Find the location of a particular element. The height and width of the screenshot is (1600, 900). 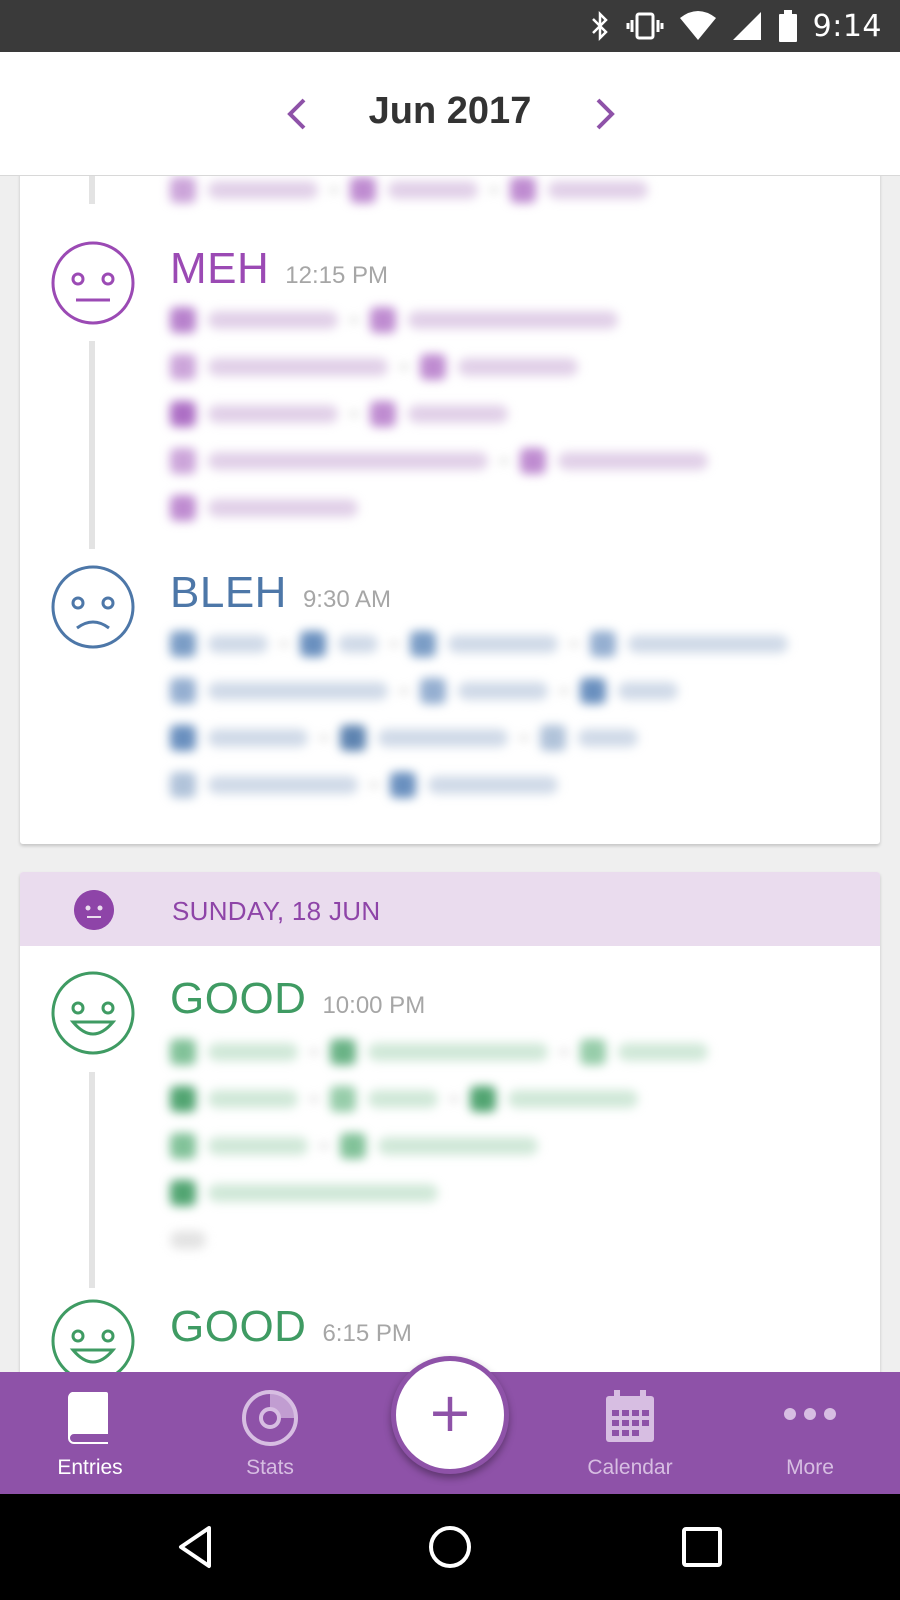

mood-label: MEH is located at coordinates (220, 268).